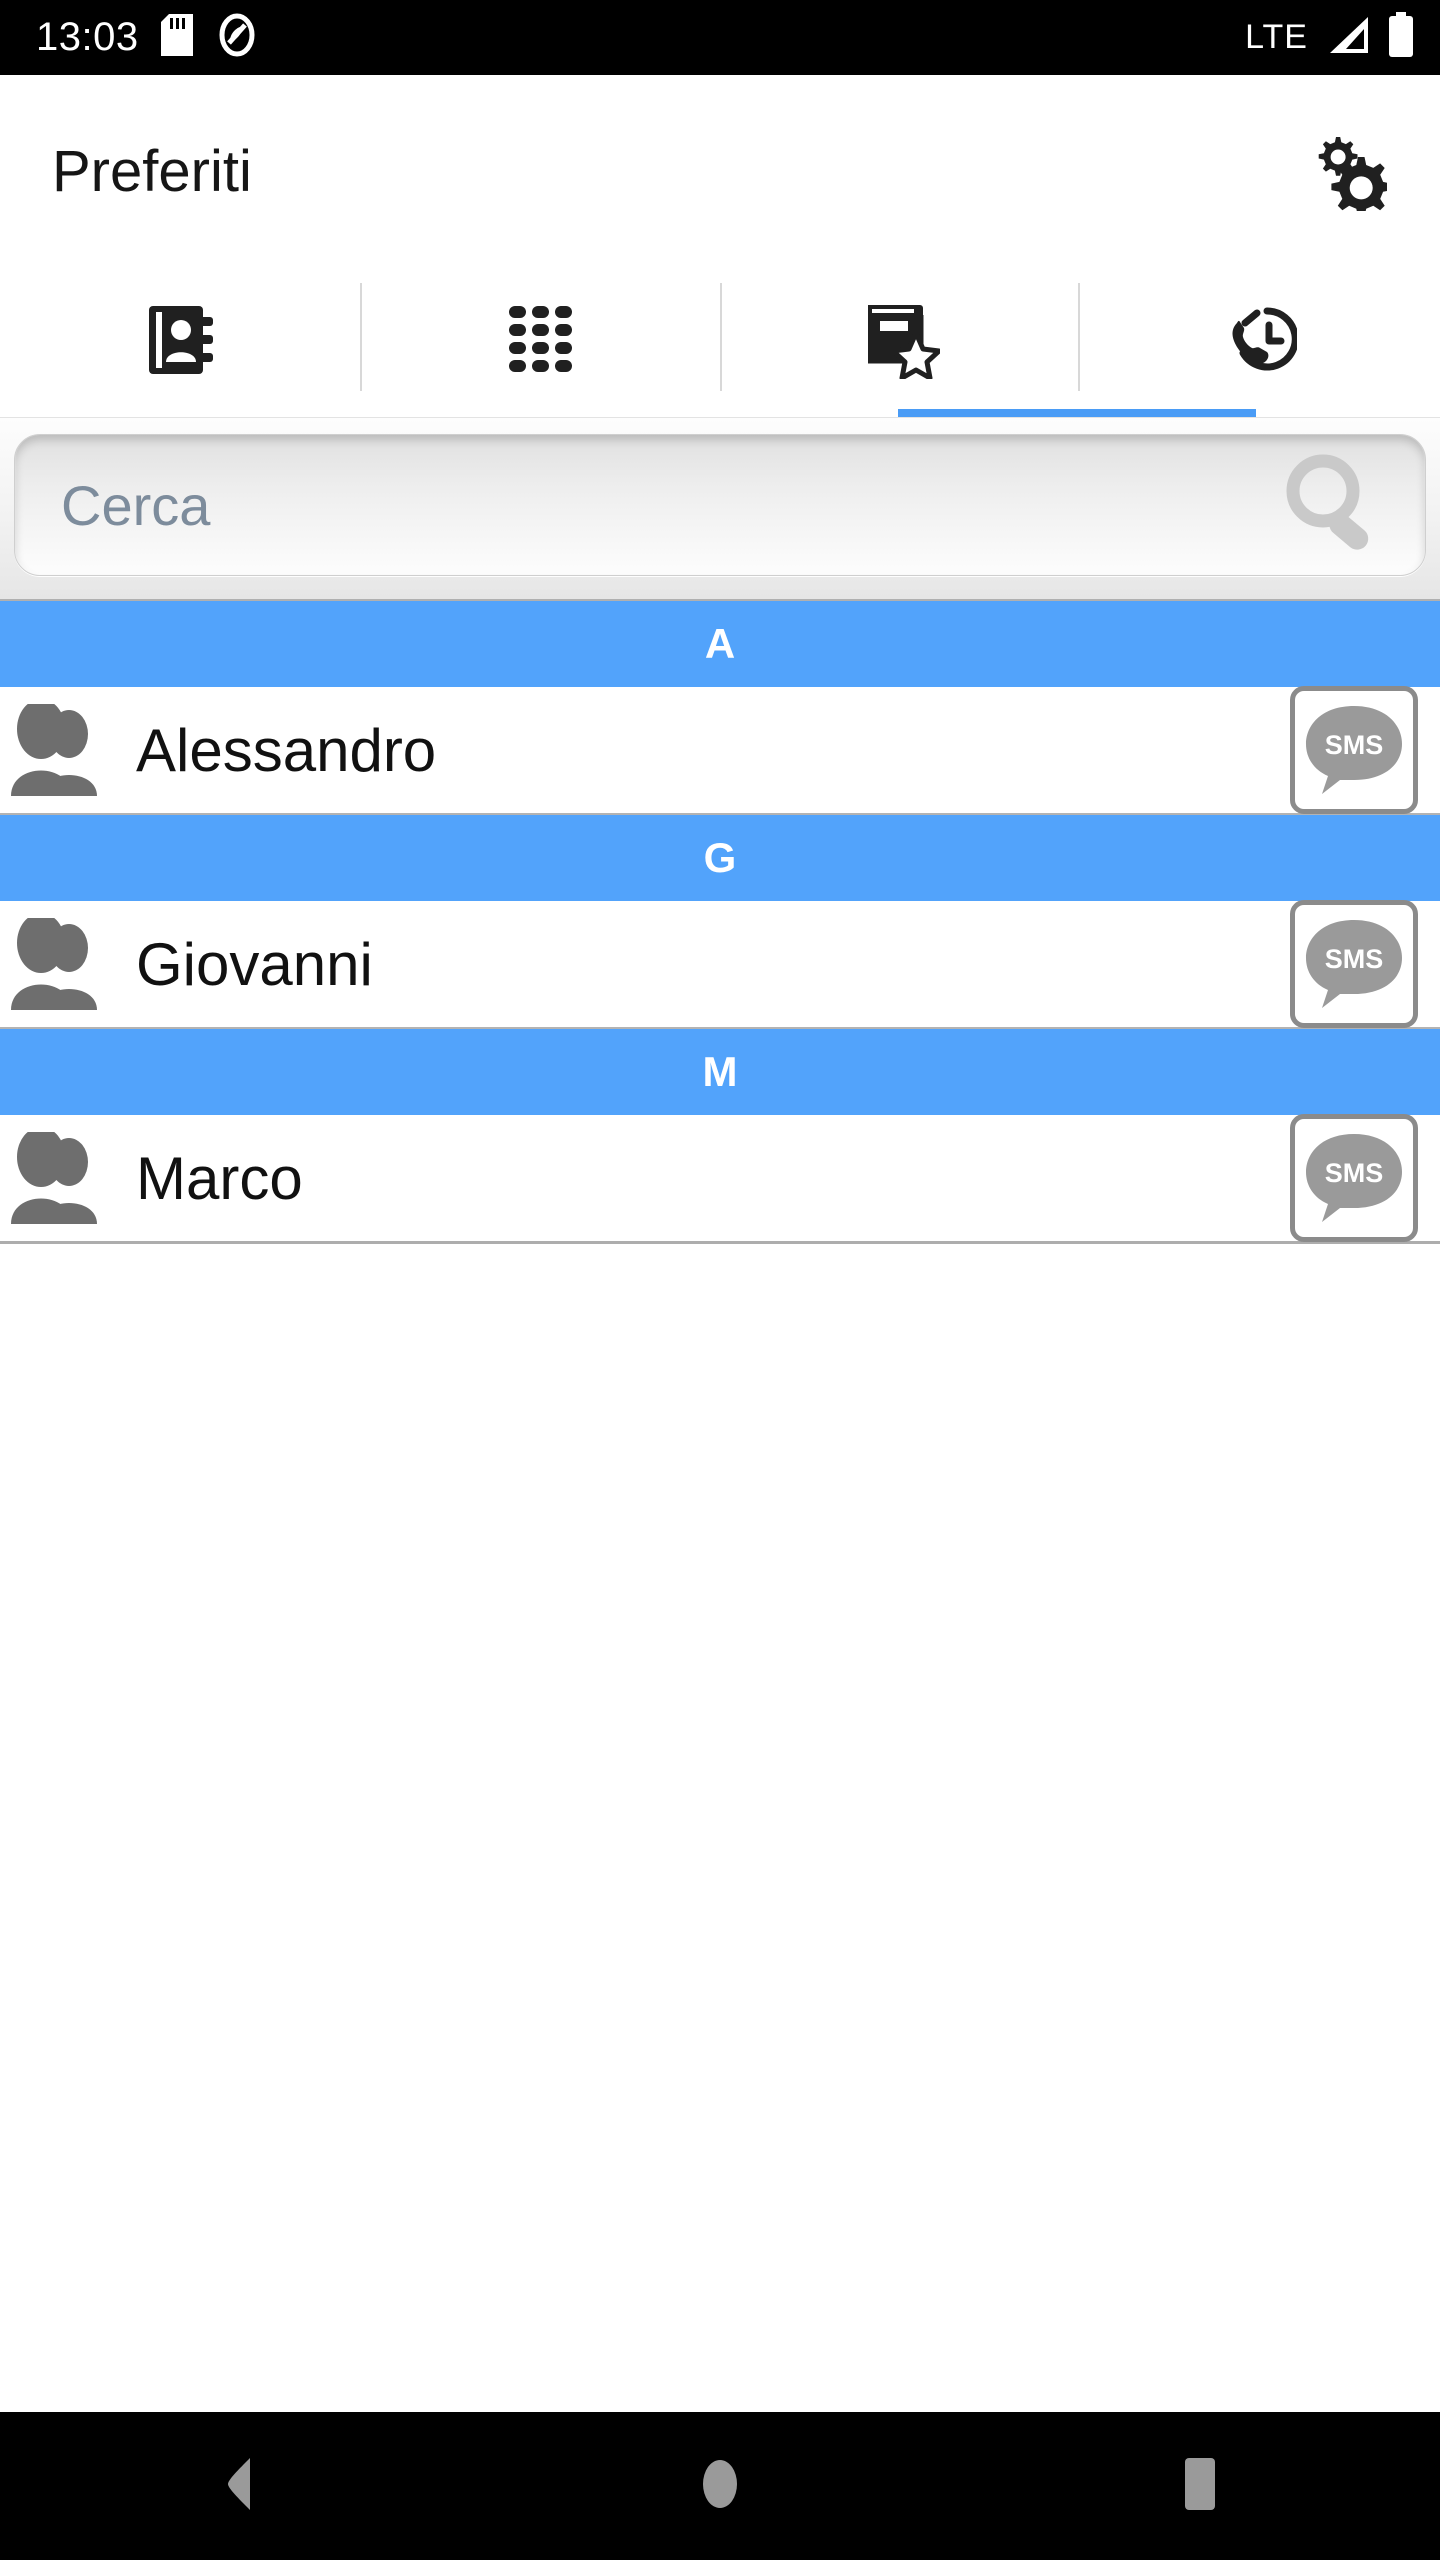 The width and height of the screenshot is (1440, 2560). I want to click on contact-name: Alessandro, so click(286, 750).